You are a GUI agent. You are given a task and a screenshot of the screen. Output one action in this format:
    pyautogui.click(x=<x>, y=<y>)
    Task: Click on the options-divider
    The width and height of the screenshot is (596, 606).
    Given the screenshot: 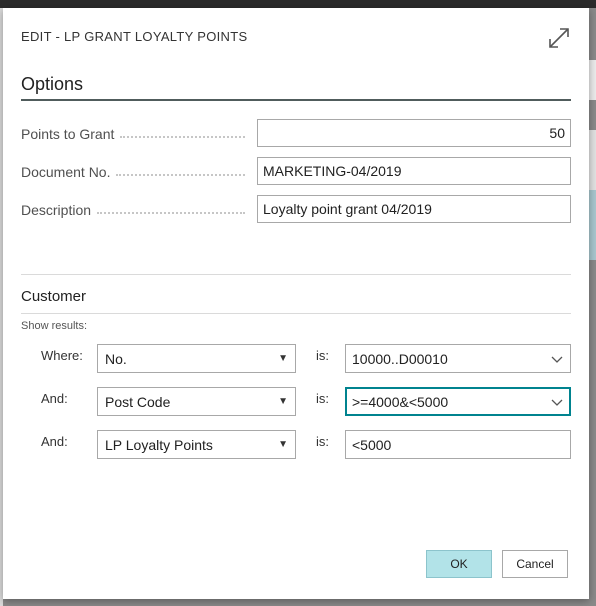 What is the action you would take?
    pyautogui.click(x=296, y=100)
    